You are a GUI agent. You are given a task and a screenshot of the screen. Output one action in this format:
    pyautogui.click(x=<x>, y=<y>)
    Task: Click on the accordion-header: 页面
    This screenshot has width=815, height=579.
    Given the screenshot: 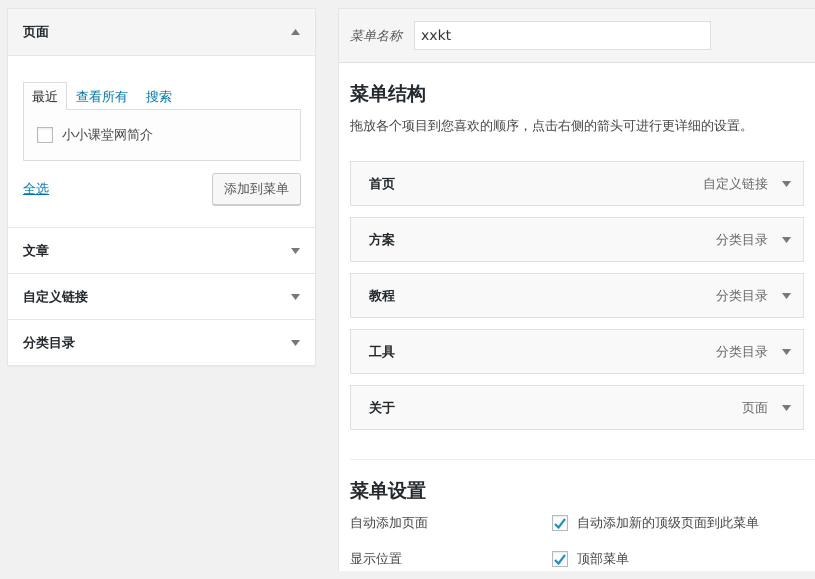 What is the action you would take?
    pyautogui.click(x=161, y=32)
    